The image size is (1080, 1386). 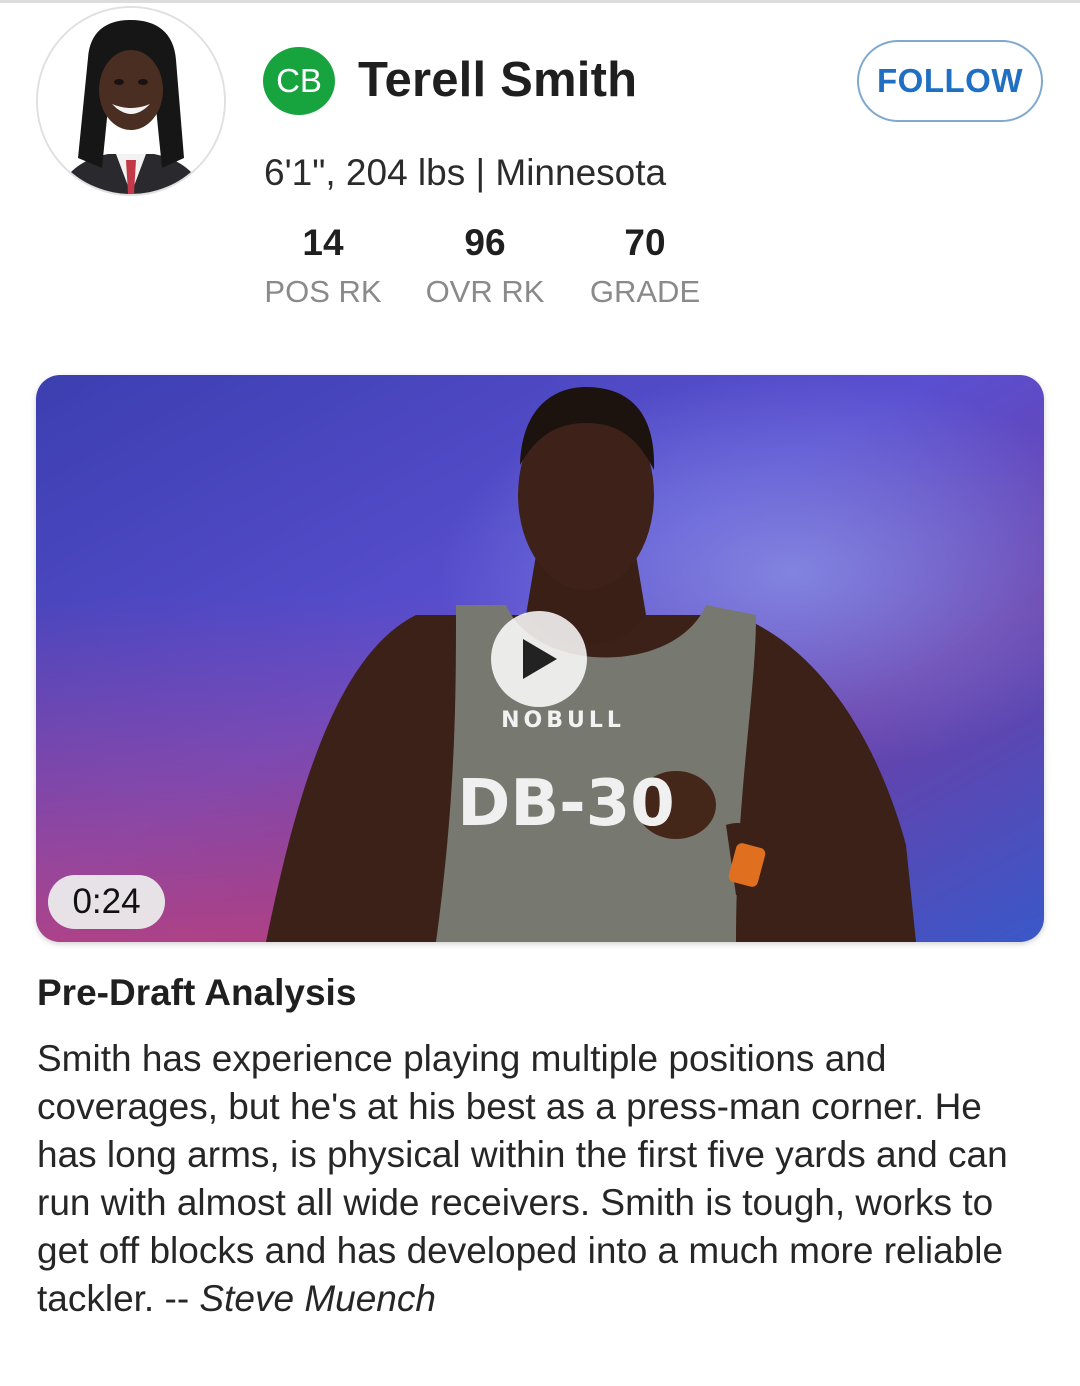 I want to click on position-badge: CB, so click(x=299, y=81).